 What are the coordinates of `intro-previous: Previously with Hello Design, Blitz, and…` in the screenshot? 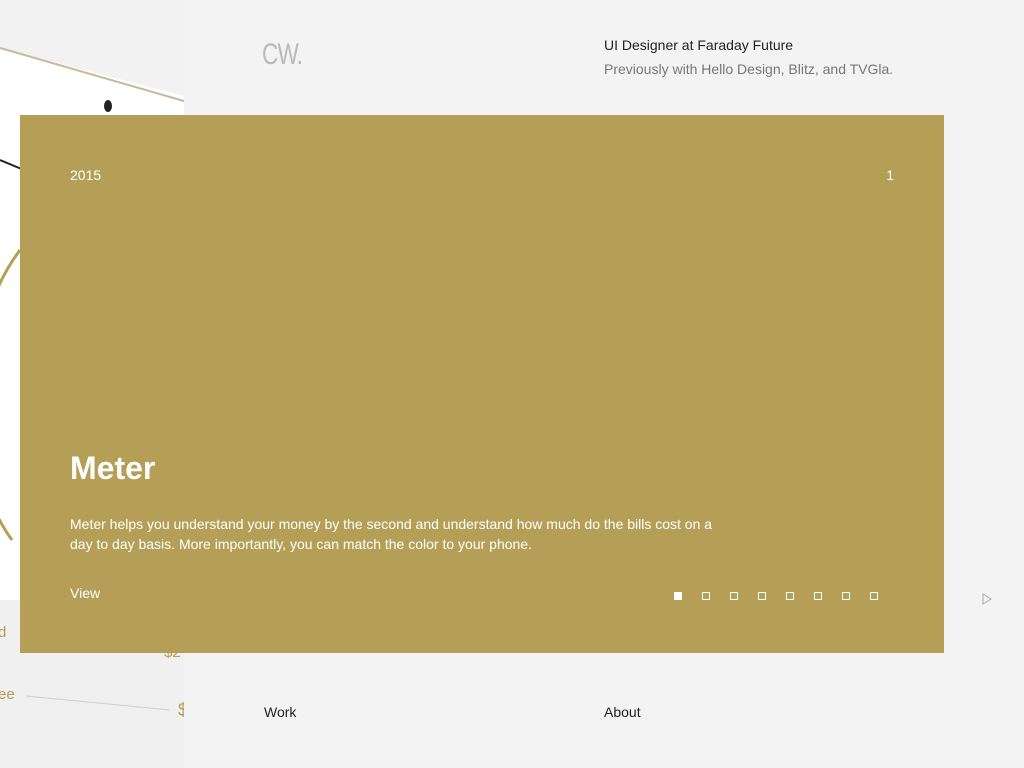 It's located at (749, 69).